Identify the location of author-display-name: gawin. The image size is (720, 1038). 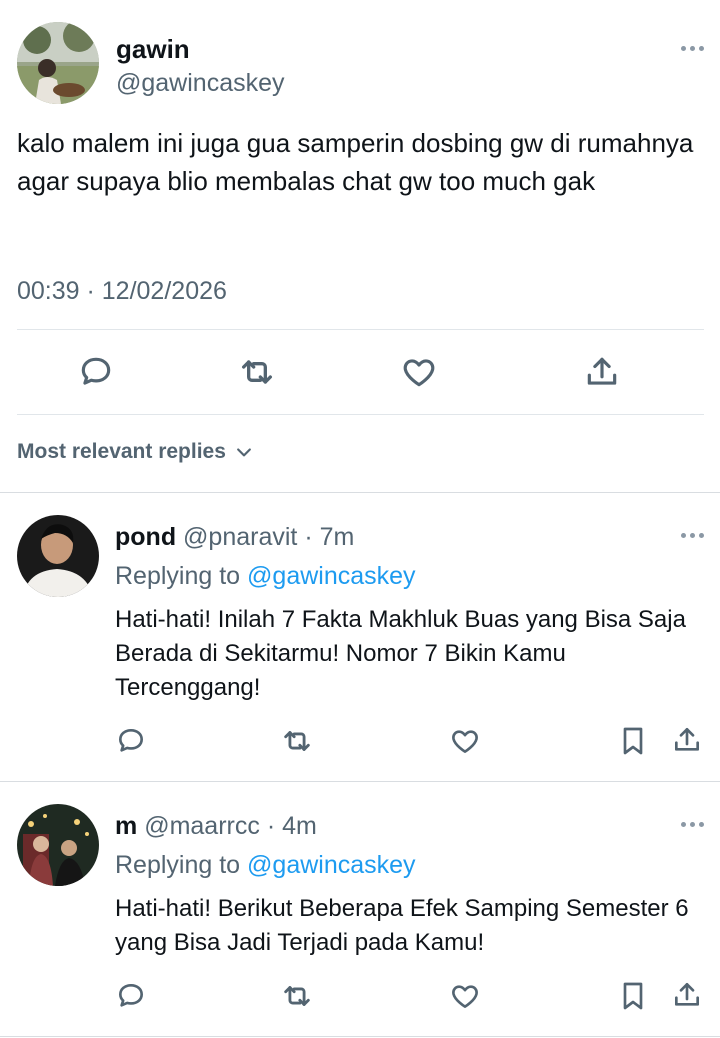
(153, 49).